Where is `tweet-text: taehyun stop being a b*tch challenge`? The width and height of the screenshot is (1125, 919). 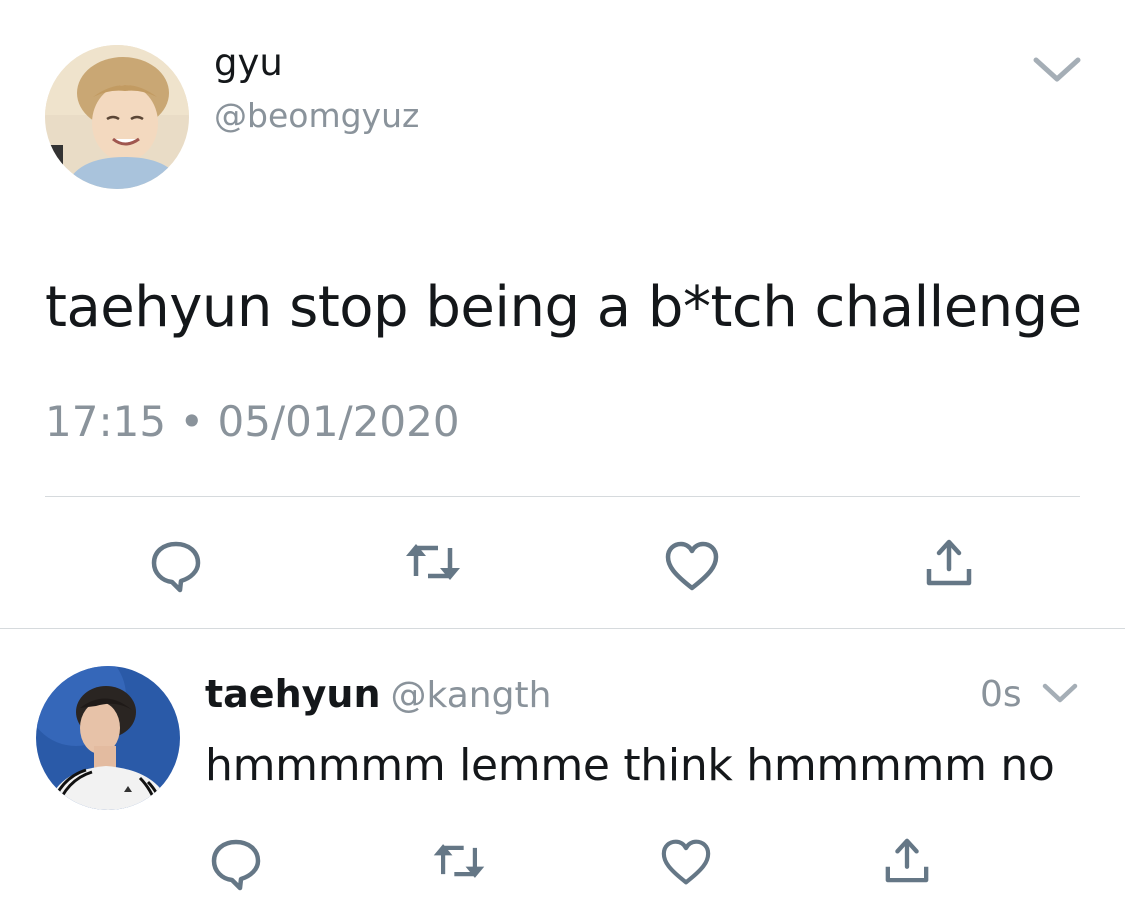
tweet-text: taehyun stop being a b*tch challenge is located at coordinates (563, 307).